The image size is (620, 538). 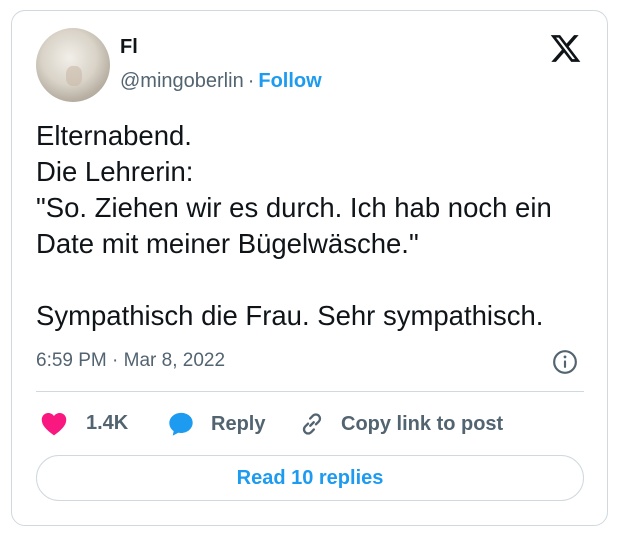 What do you see at coordinates (54, 424) in the screenshot?
I see `heart-icon` at bounding box center [54, 424].